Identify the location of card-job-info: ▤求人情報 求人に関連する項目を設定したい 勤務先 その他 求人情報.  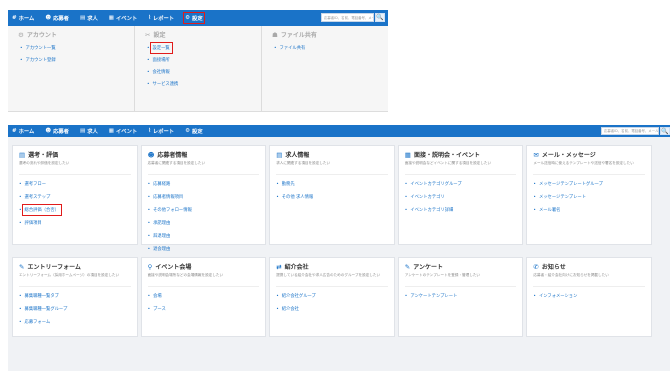
(332, 195).